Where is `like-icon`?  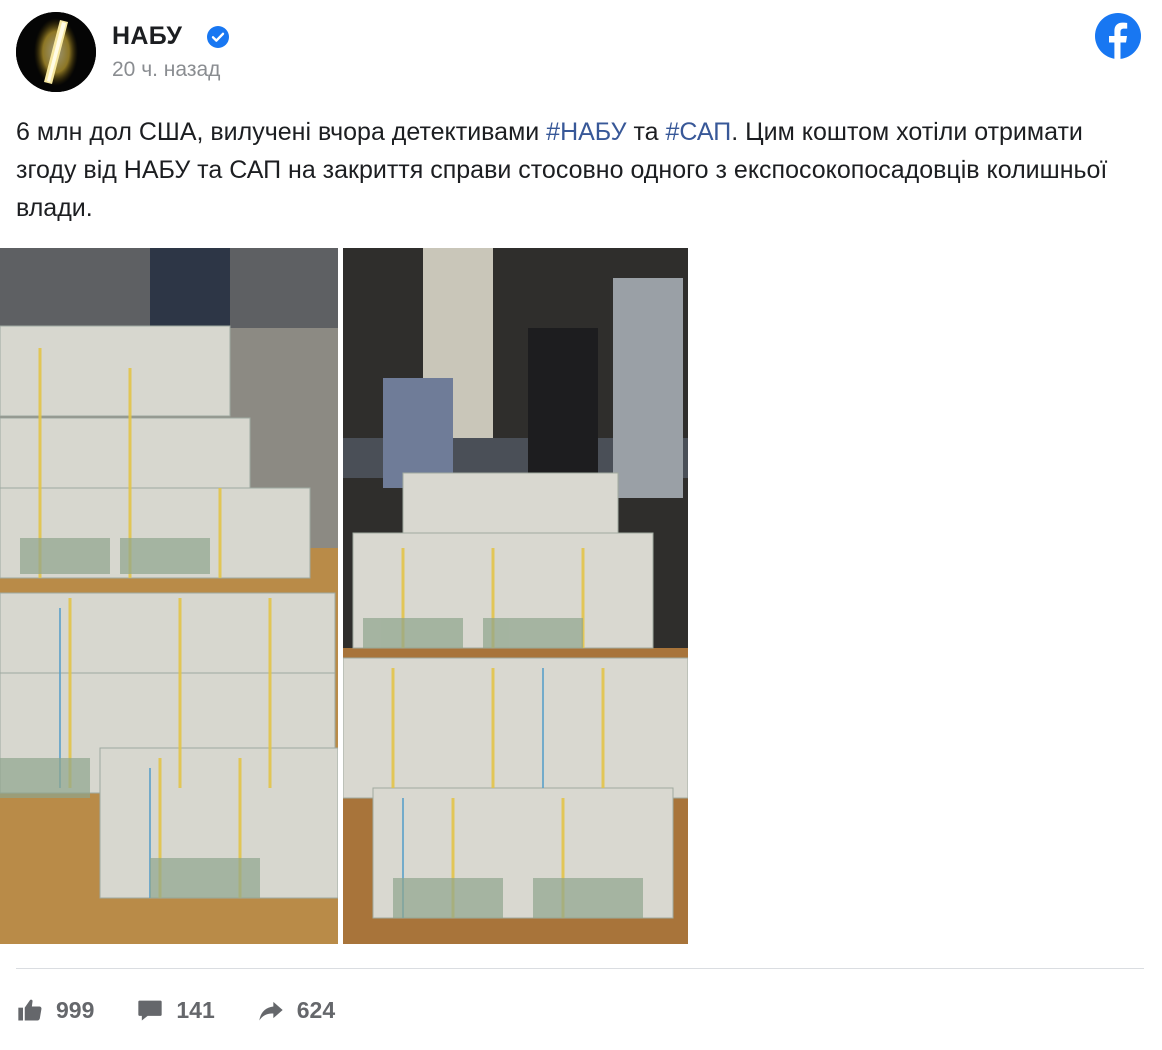
like-icon is located at coordinates (30, 1010).